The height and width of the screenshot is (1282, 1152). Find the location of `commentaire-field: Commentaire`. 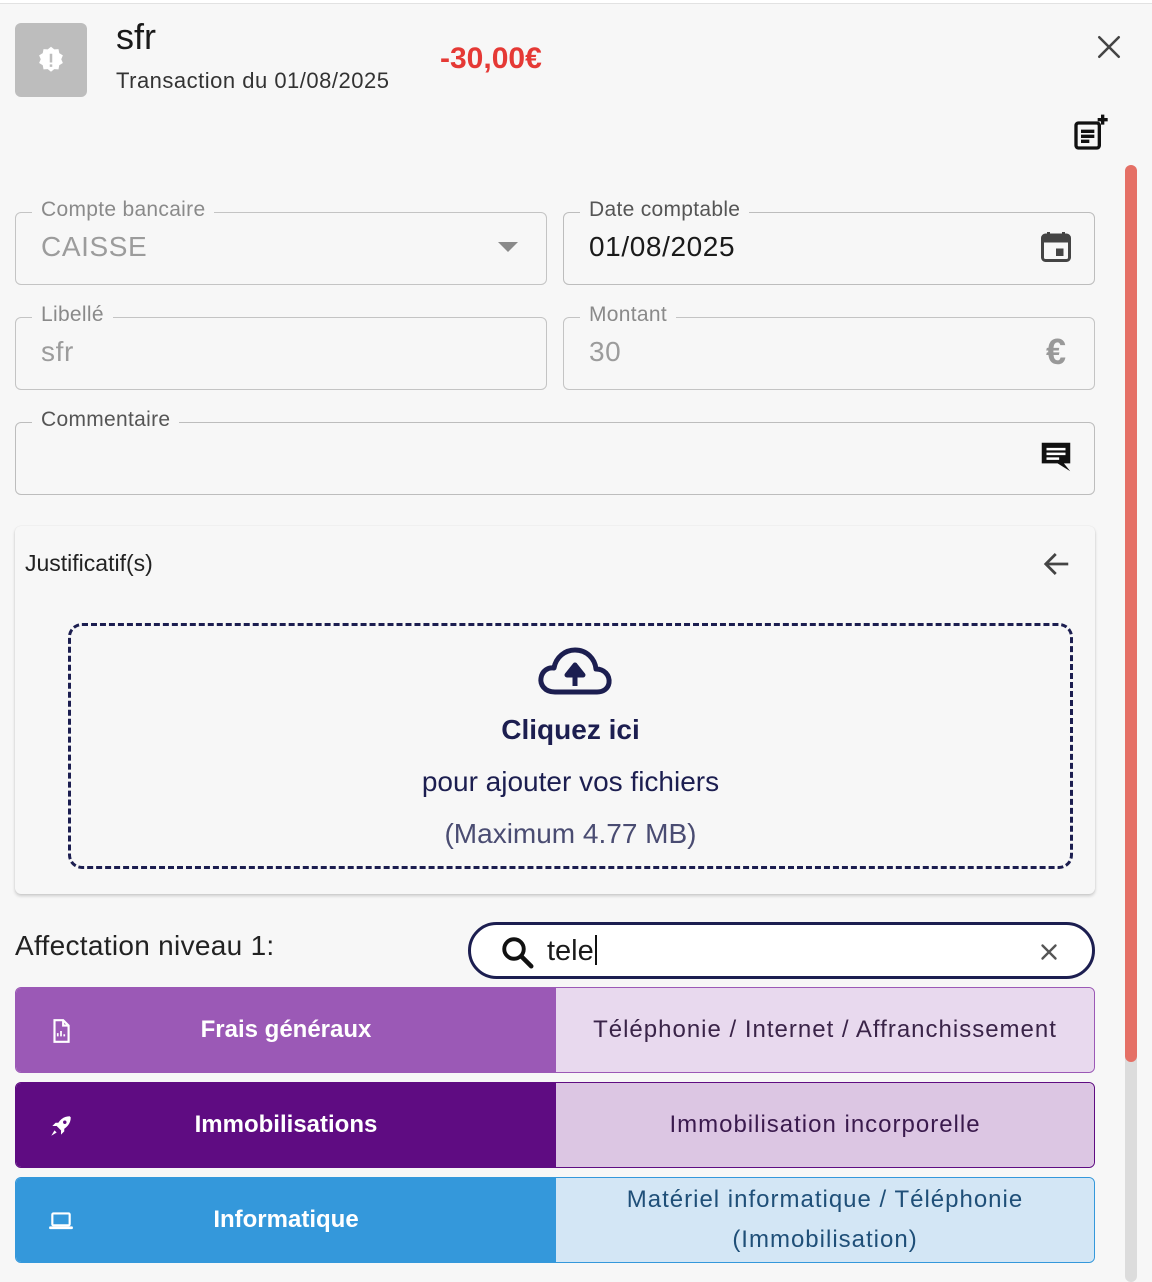

commentaire-field: Commentaire is located at coordinates (555, 451).